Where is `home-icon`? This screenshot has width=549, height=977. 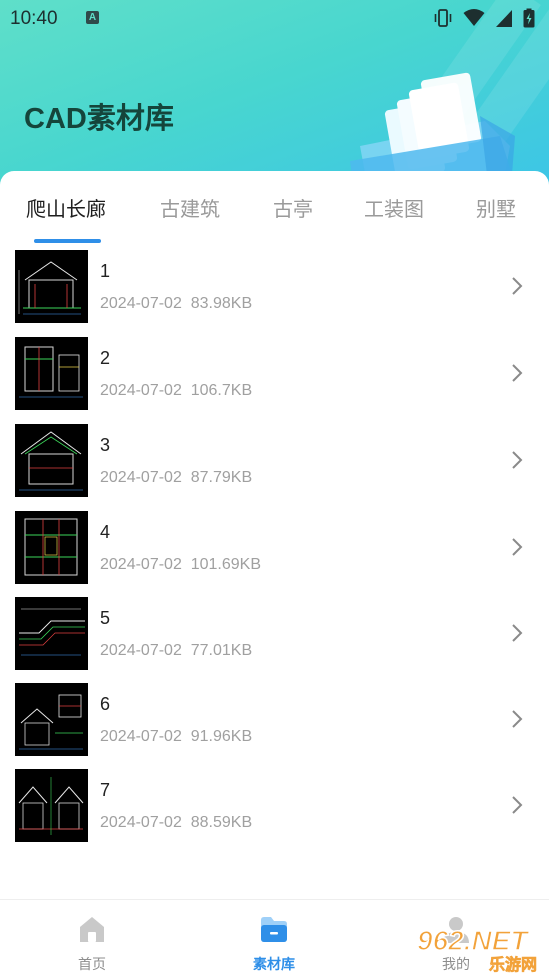
home-icon is located at coordinates (92, 929).